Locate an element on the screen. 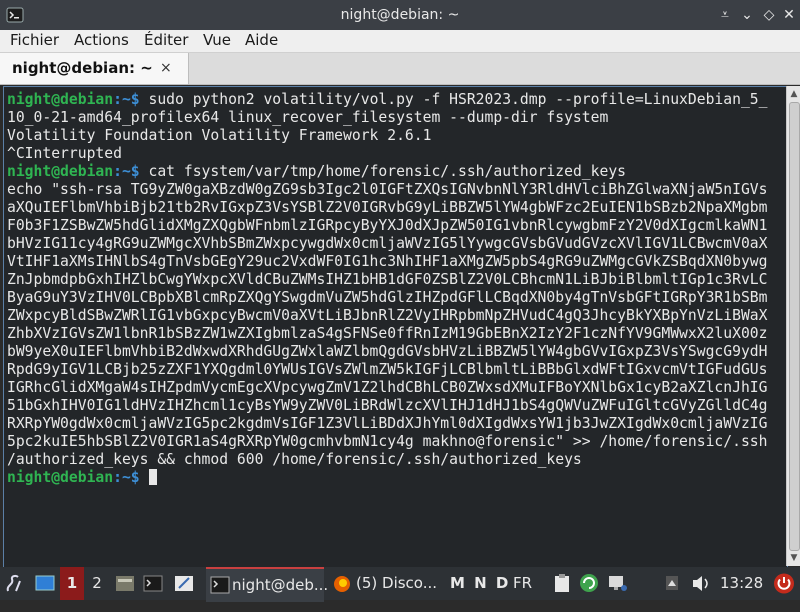  tab-close-icon: × is located at coordinates (166, 68).